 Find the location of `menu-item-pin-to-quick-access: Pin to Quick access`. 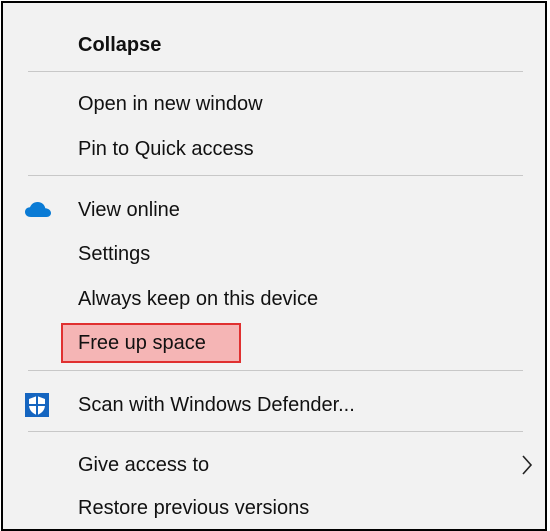

menu-item-pin-to-quick-access: Pin to Quick access is located at coordinates (275, 149).